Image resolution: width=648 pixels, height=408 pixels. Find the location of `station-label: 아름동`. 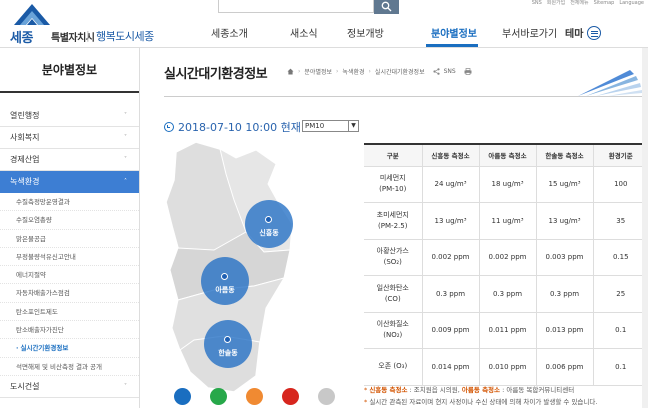

station-label: 아름동 is located at coordinates (225, 290).